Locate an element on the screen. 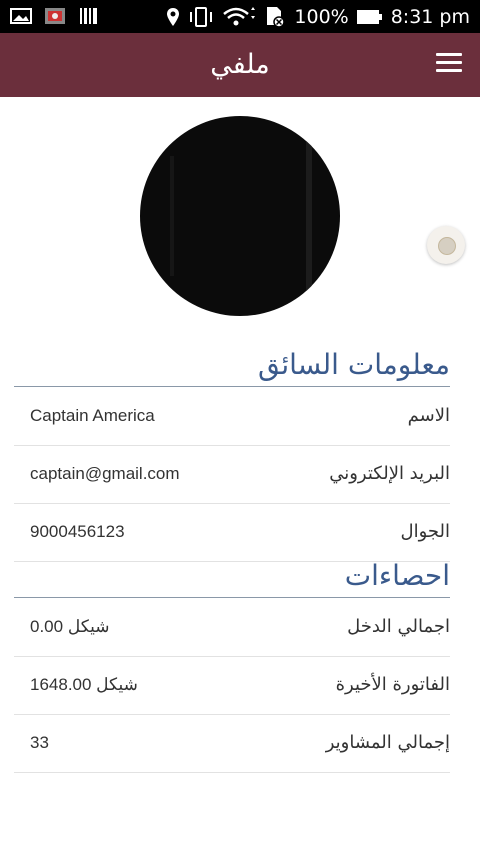 This screenshot has width=480, height=854. stat-row-total-income: اجمالي الدخل شيكل 0.00 is located at coordinates (232, 627).